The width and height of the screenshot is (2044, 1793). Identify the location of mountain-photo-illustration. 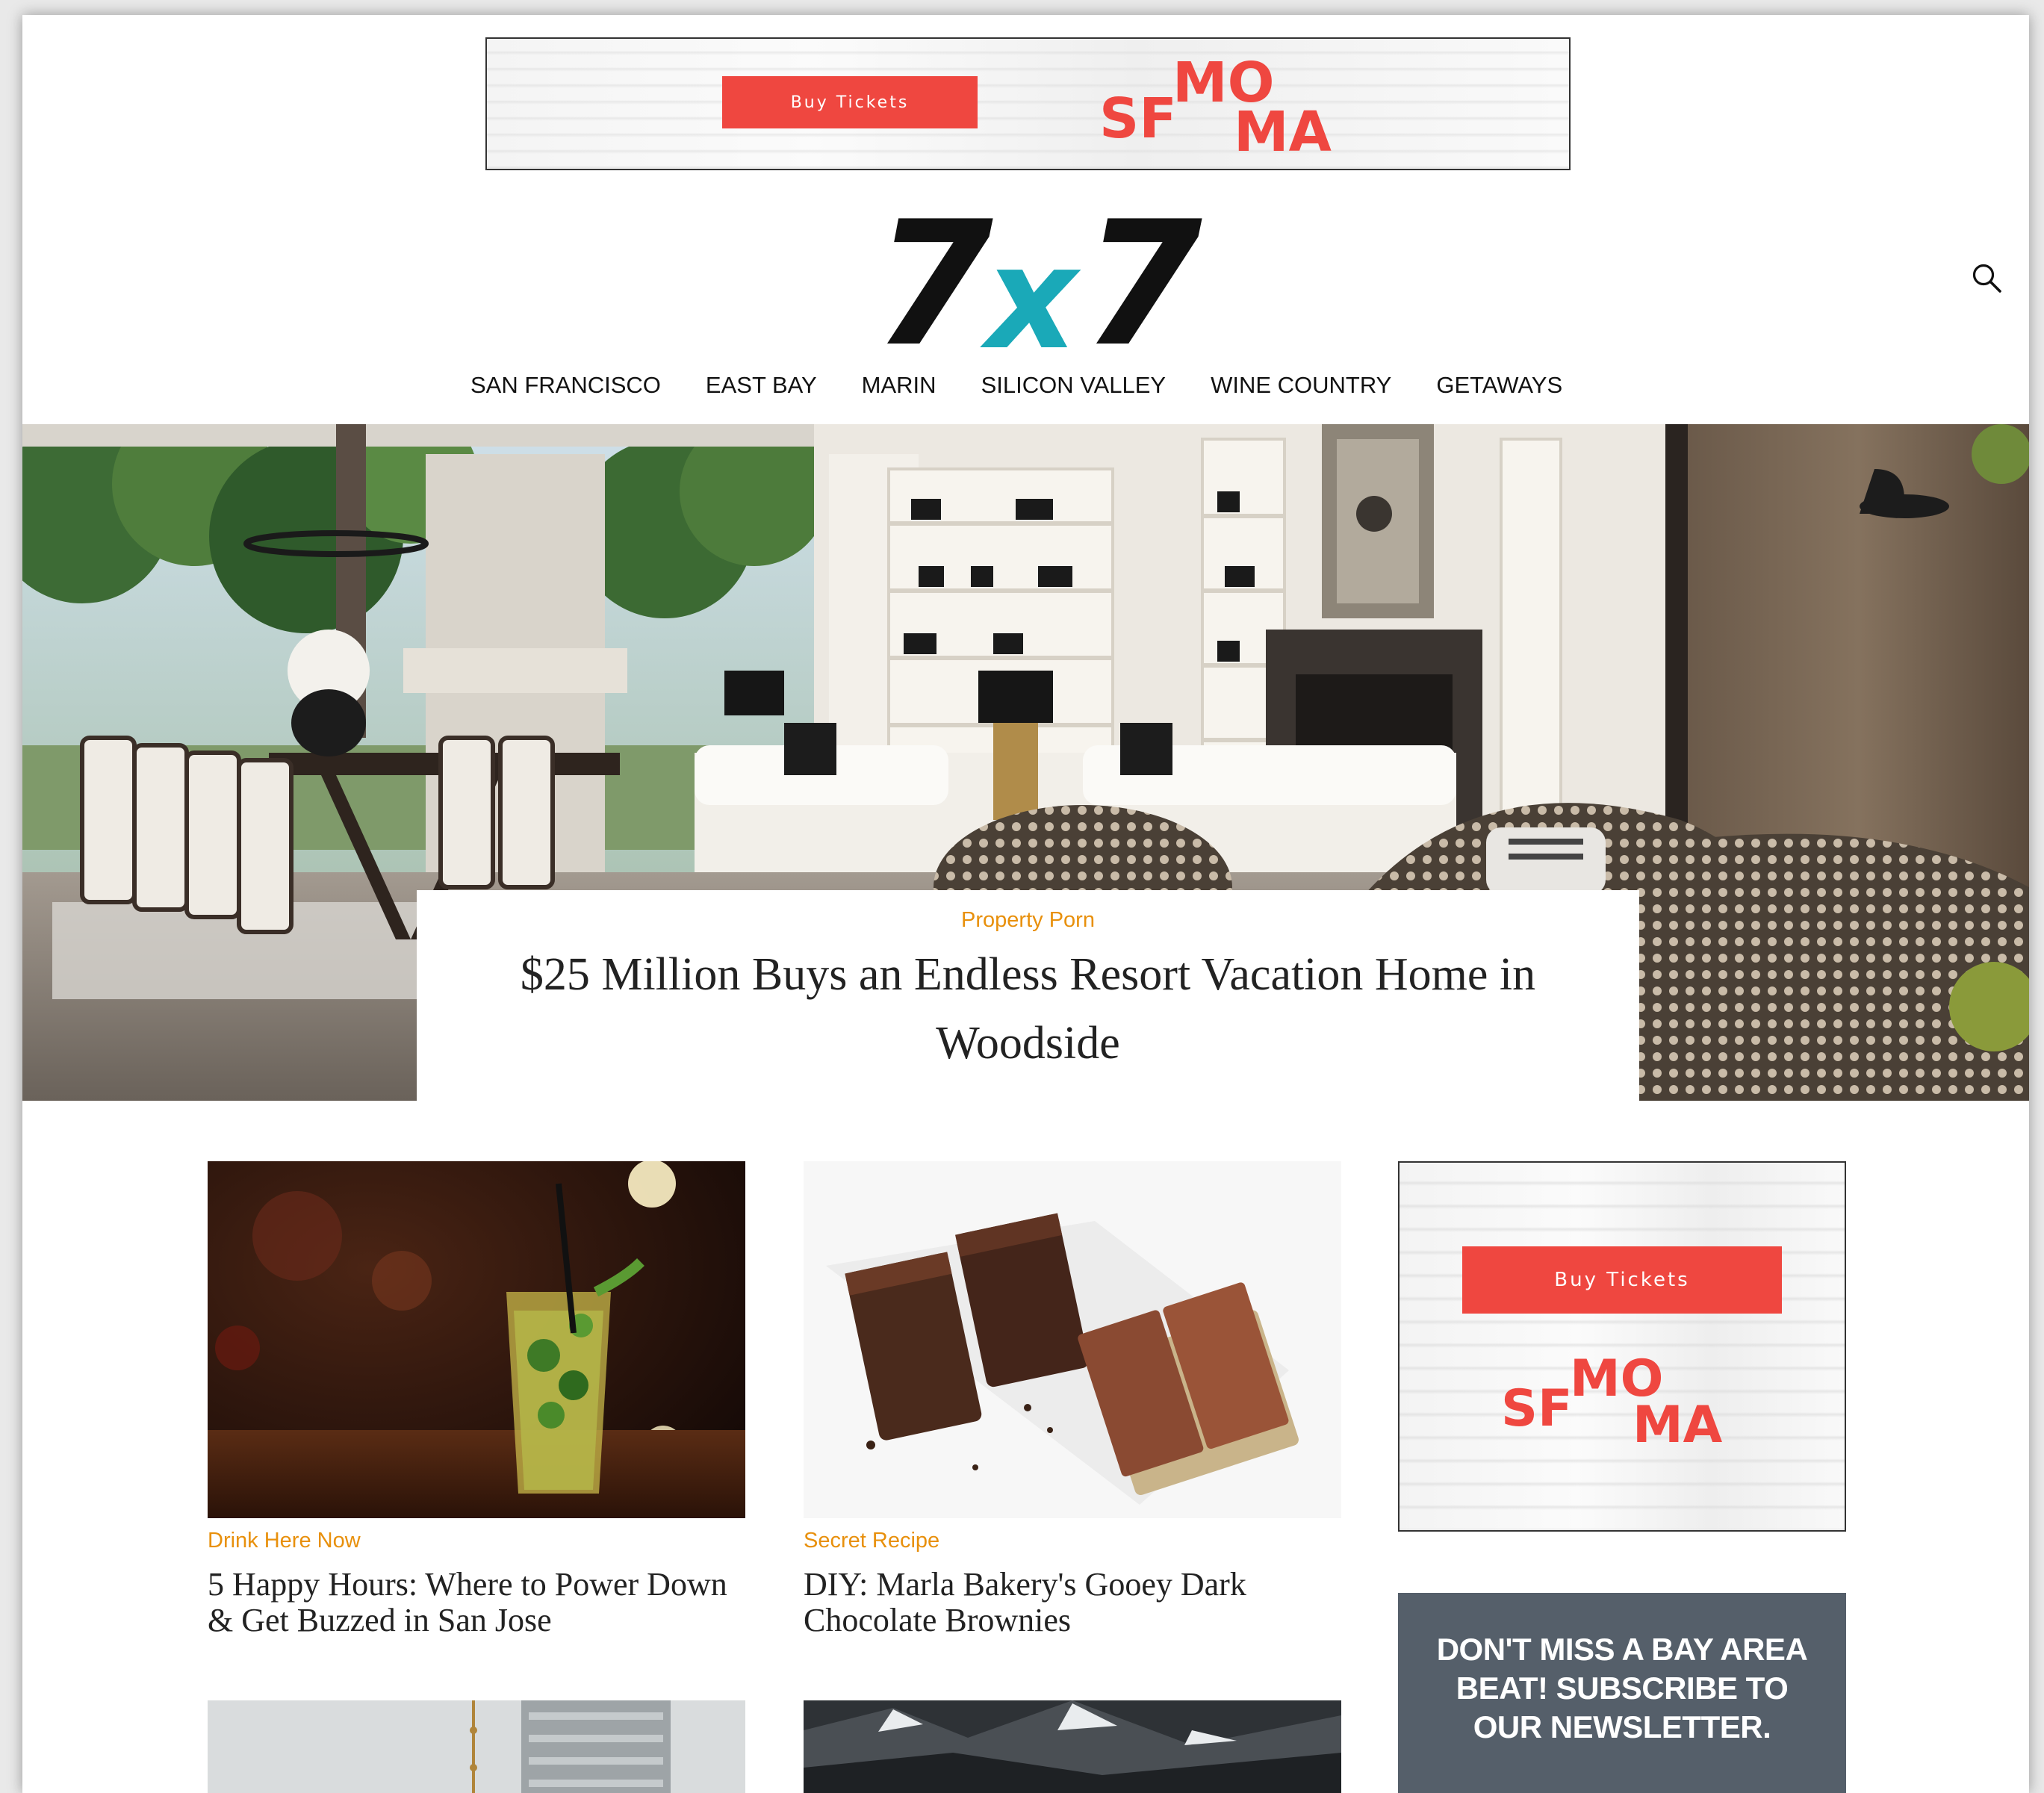
(1072, 1746).